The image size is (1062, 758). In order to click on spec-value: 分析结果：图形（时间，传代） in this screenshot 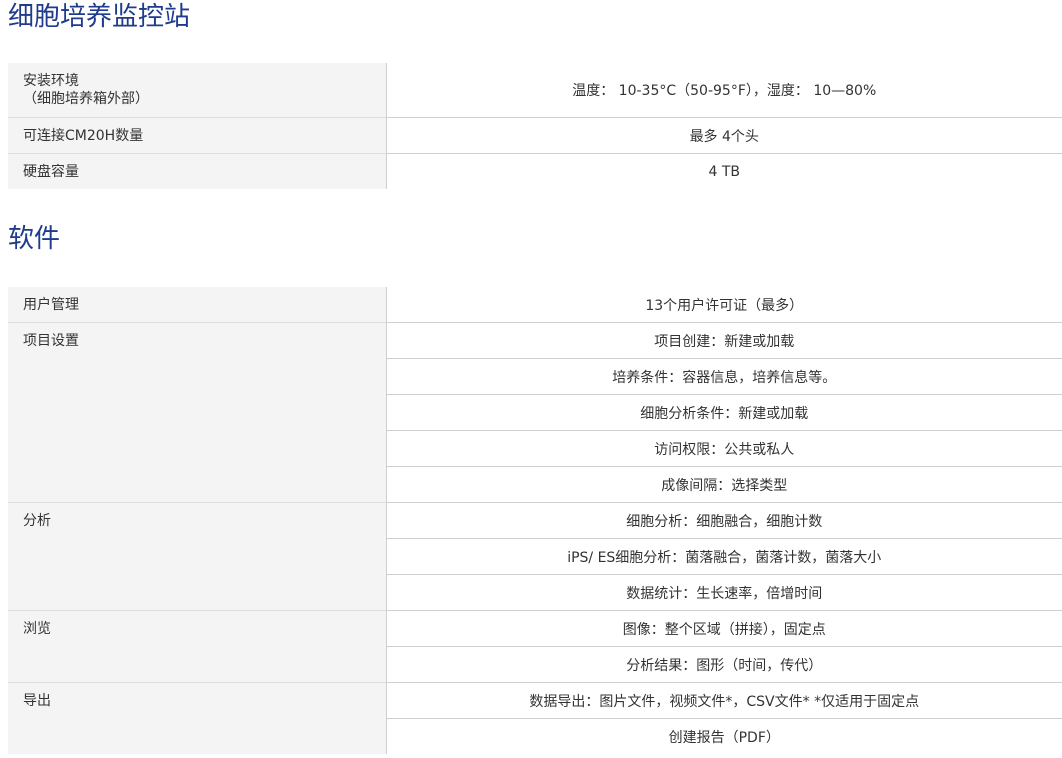, I will do `click(724, 664)`.